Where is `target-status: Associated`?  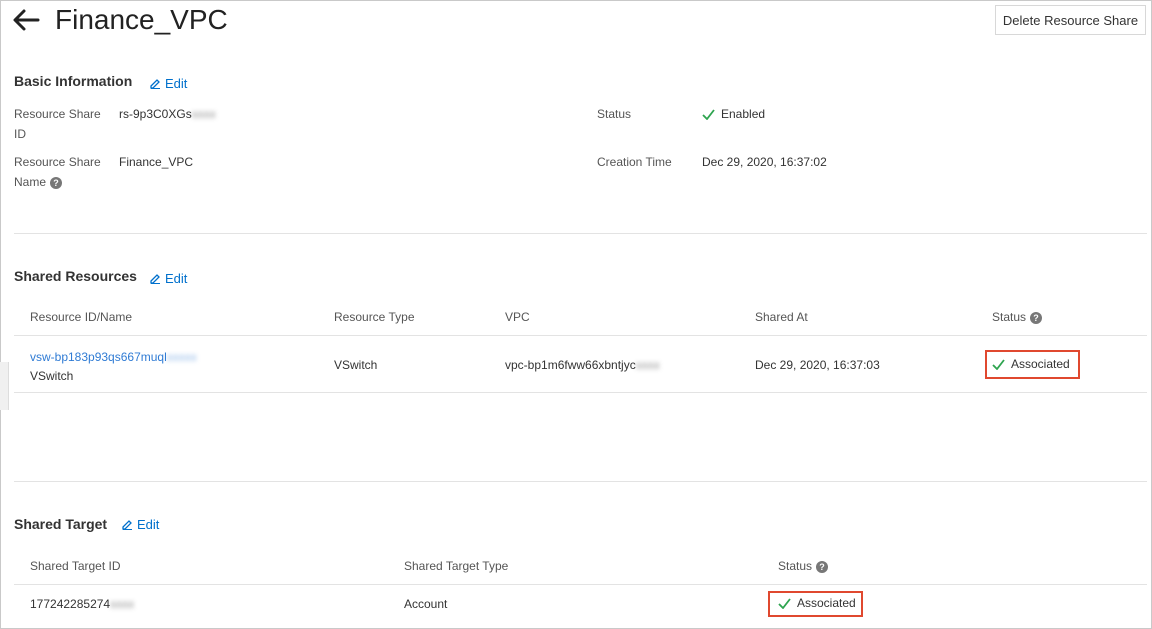
target-status: Associated is located at coordinates (817, 603).